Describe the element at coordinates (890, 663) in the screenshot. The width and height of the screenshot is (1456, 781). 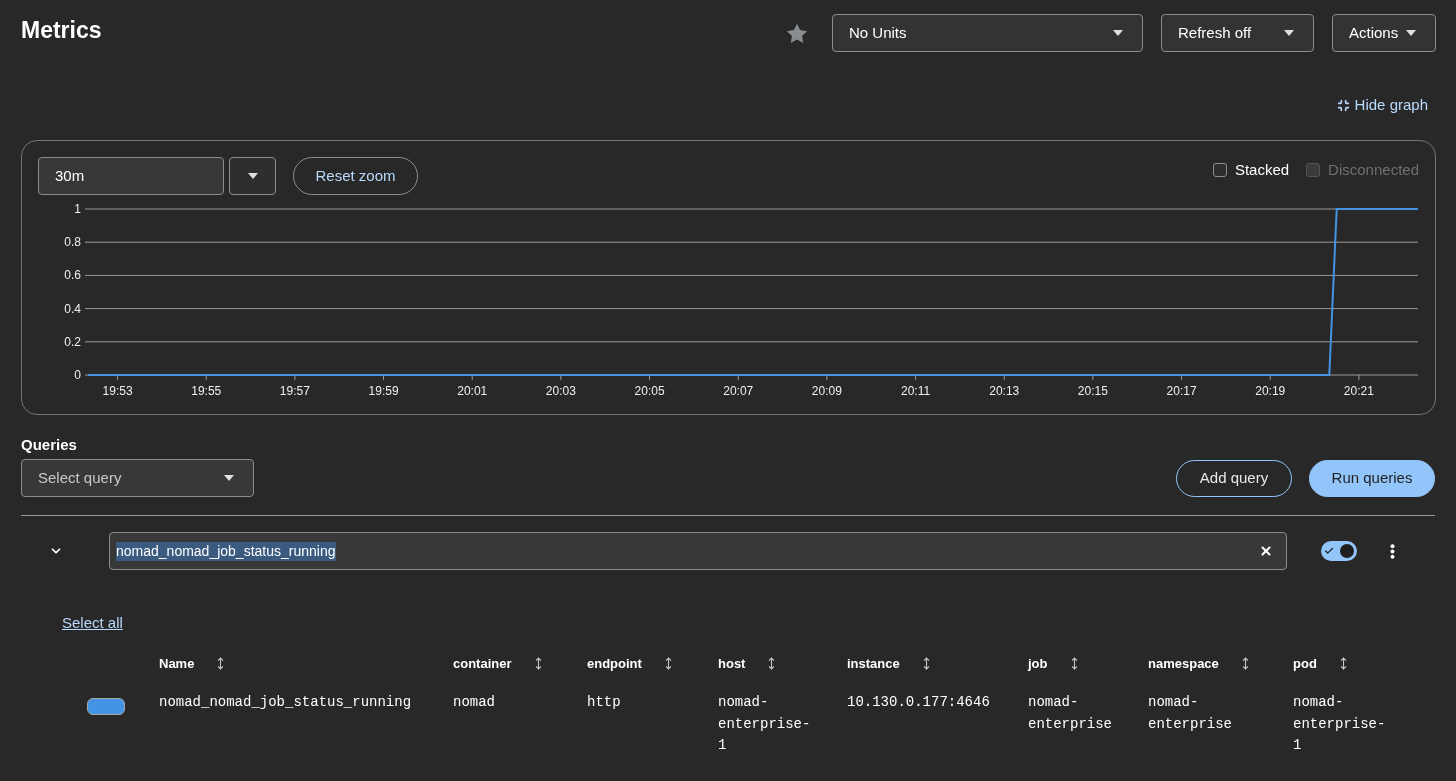
I see `column-header: instance` at that location.